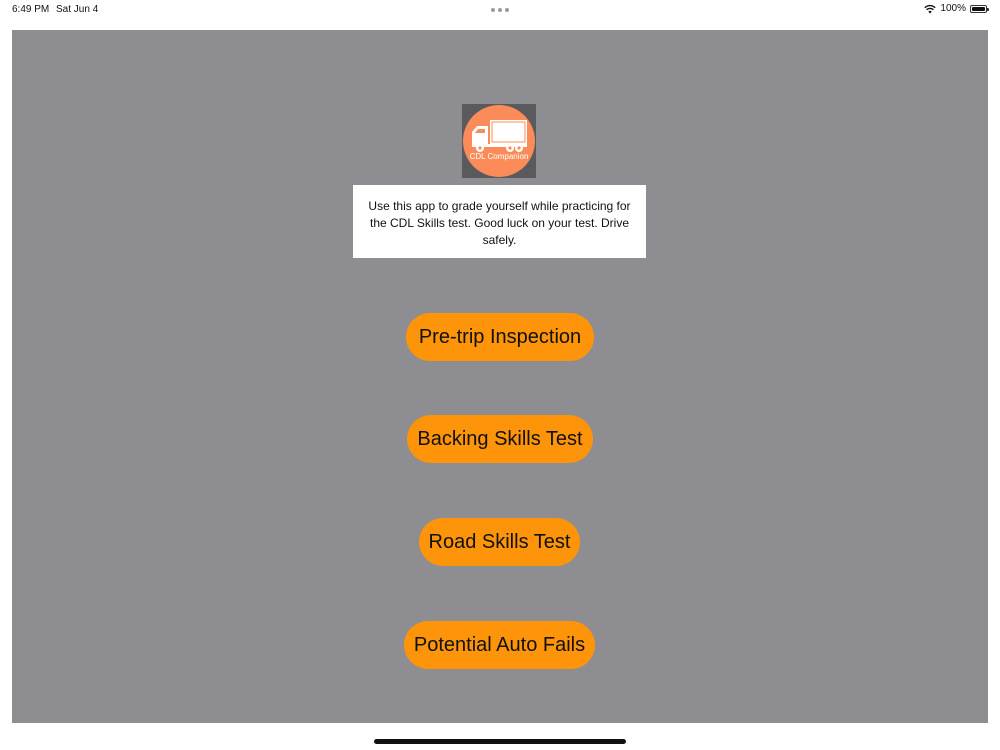 Image resolution: width=1000 pixels, height=750 pixels. Describe the element at coordinates (77, 9) in the screenshot. I see `status-date: Sat Jun 4` at that location.